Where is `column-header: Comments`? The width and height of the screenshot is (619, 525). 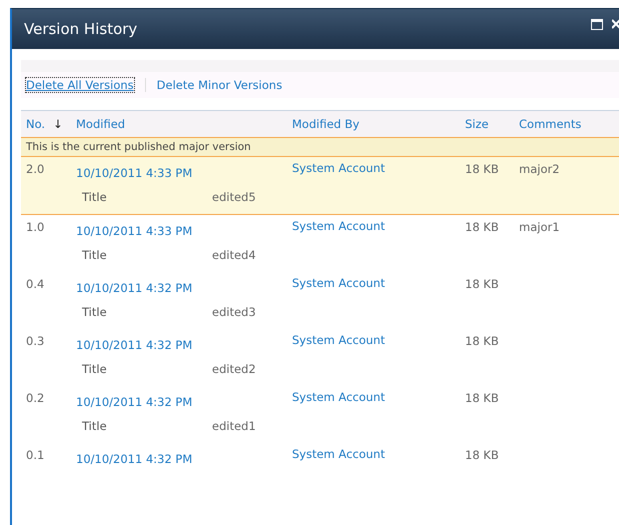 column-header: Comments is located at coordinates (550, 124).